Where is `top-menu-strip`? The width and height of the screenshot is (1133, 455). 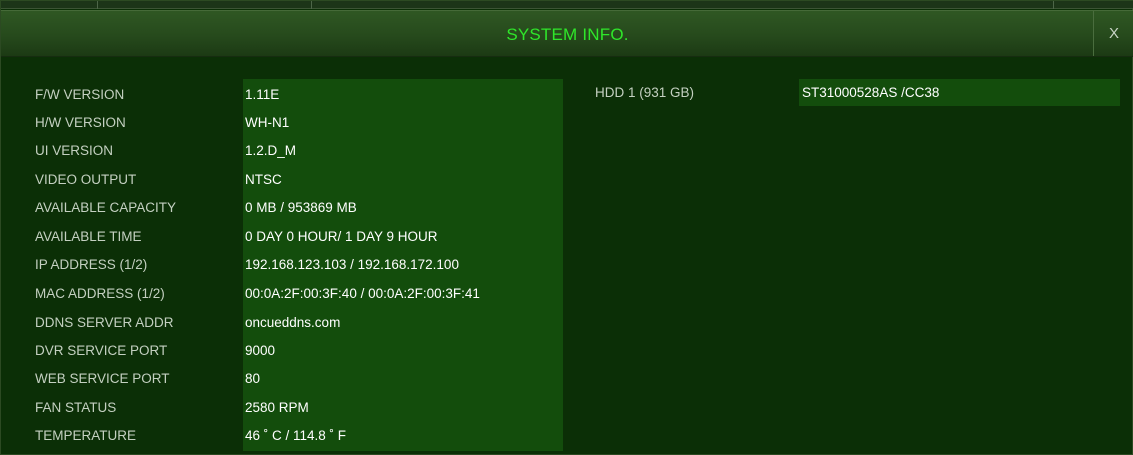
top-menu-strip is located at coordinates (567, 5).